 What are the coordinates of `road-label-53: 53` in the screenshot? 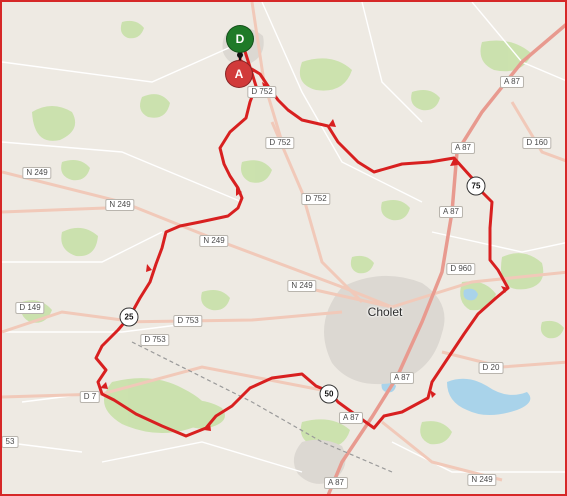 It's located at (10, 442).